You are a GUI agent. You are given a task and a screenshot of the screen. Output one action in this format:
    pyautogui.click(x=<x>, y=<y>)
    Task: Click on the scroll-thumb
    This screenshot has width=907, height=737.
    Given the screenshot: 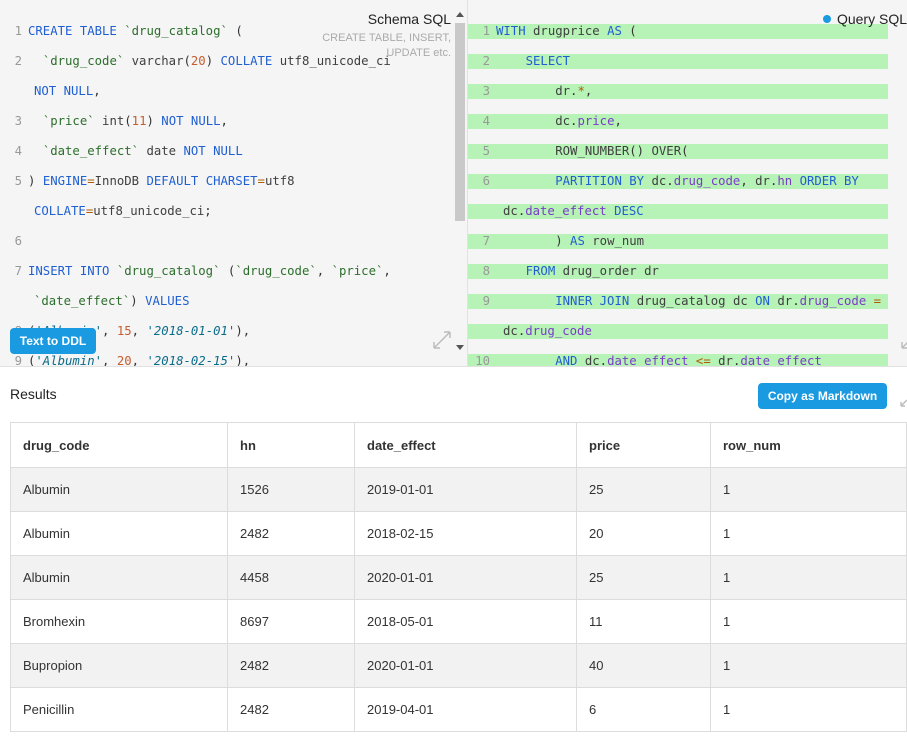 What is the action you would take?
    pyautogui.click(x=460, y=122)
    